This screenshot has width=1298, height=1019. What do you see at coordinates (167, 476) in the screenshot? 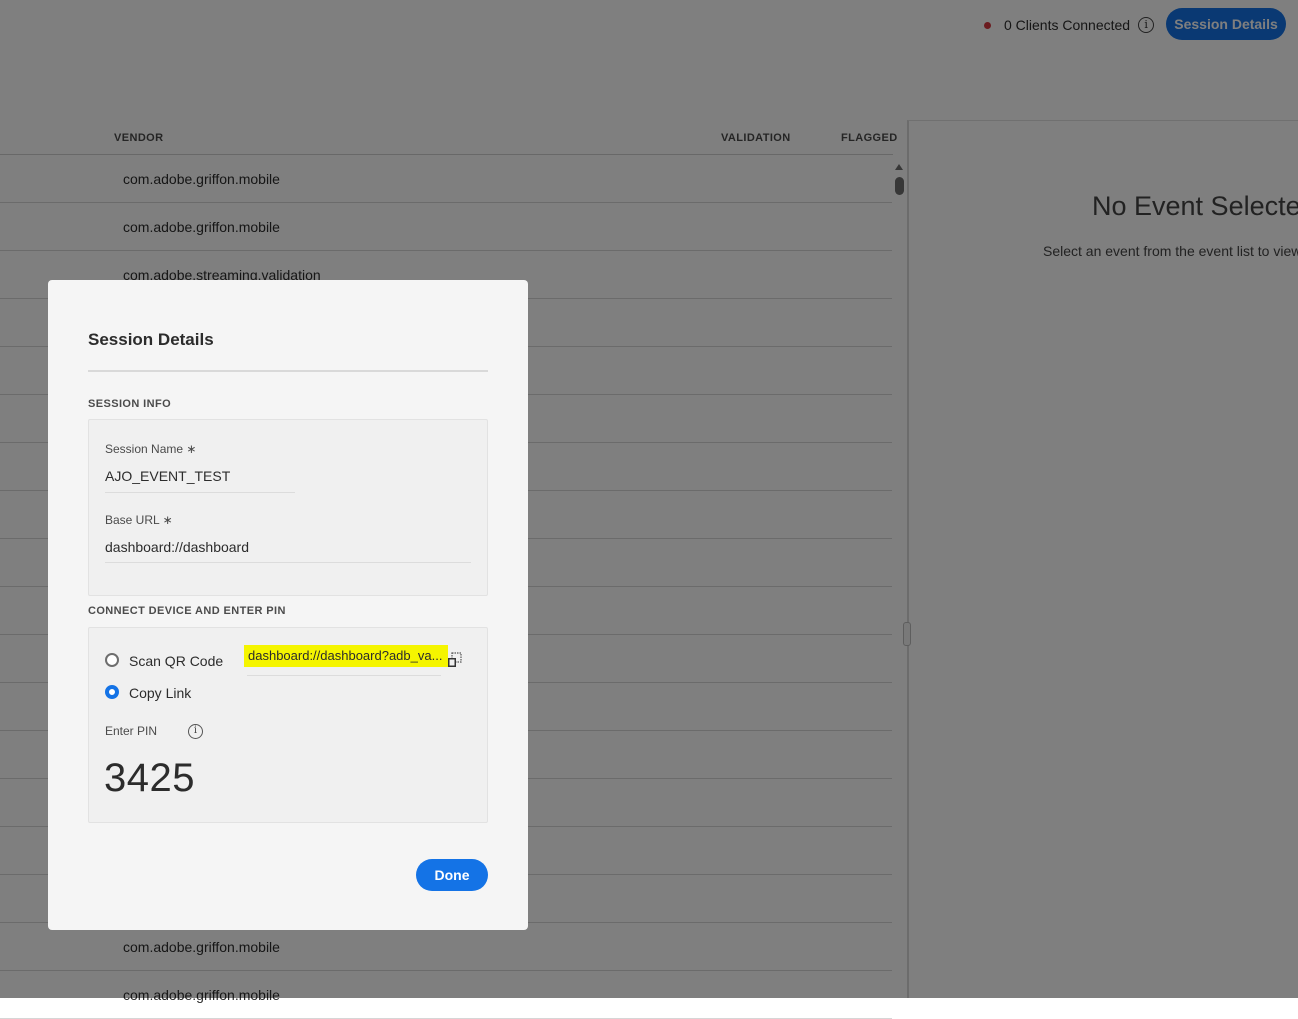
I see `session-name-field: AJO_EVENT_TEST` at bounding box center [167, 476].